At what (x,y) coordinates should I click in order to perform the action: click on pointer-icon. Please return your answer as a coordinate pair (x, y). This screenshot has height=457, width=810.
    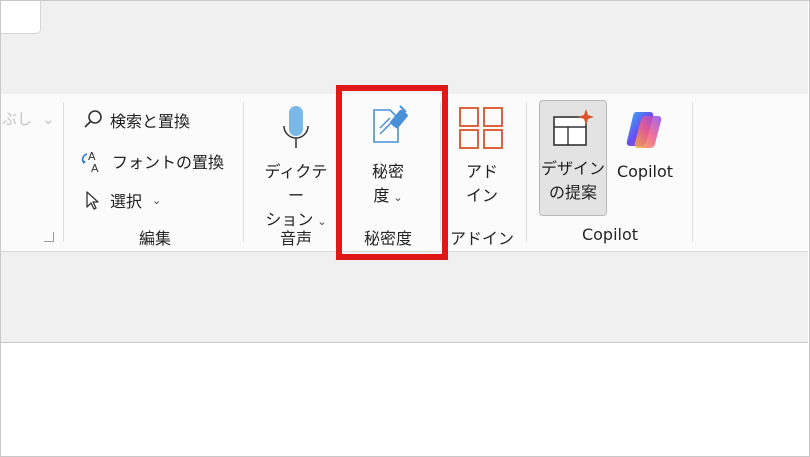
    Looking at the image, I should click on (92, 200).